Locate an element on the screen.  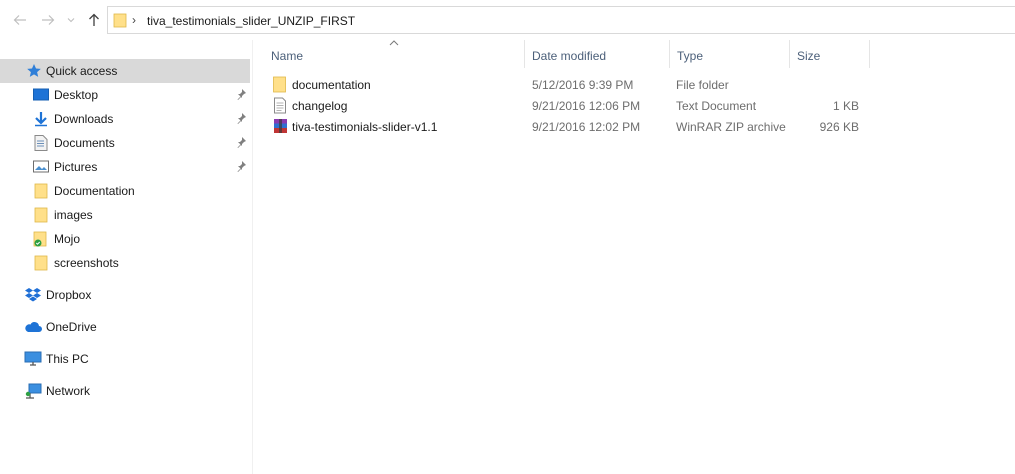
forward-button is located at coordinates (48, 20).